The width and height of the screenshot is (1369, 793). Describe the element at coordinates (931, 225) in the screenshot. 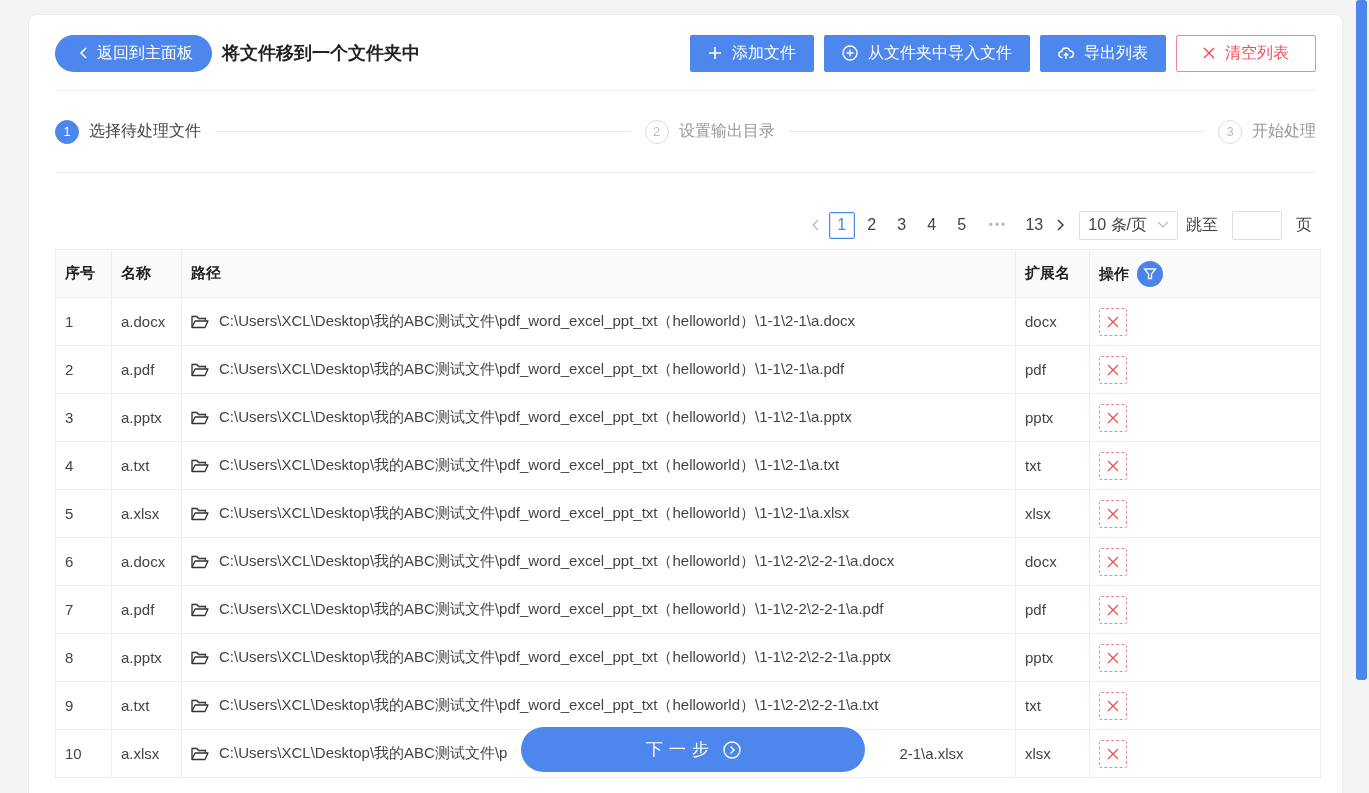

I see `page-number: 4` at that location.